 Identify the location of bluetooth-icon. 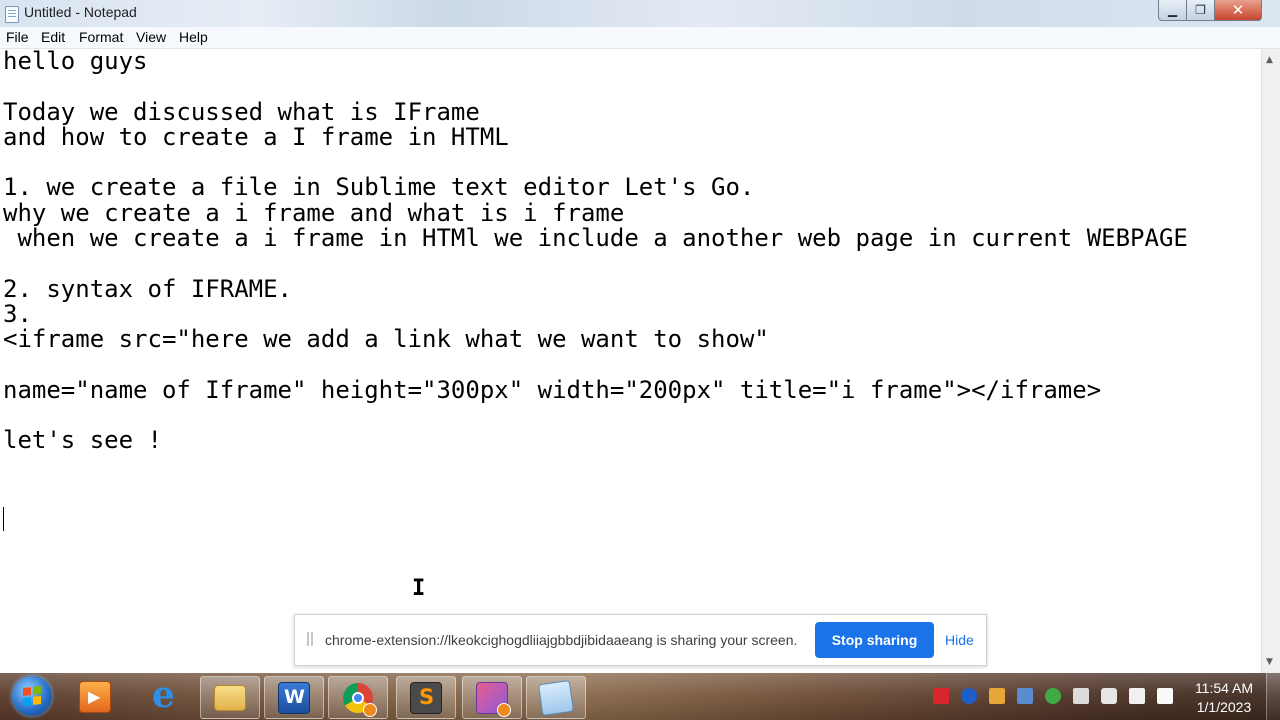
(969, 696).